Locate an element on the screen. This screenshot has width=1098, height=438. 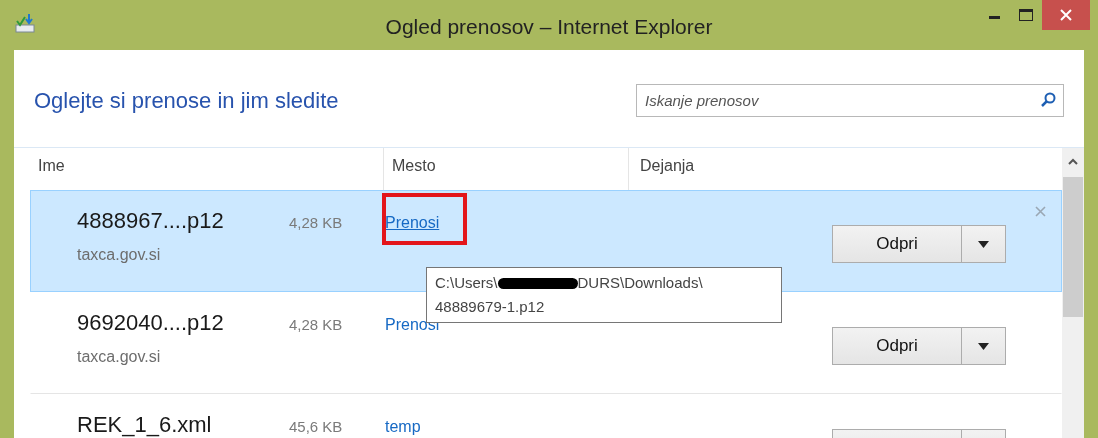
tooltip-text: C:\Users\ is located at coordinates (466, 283).